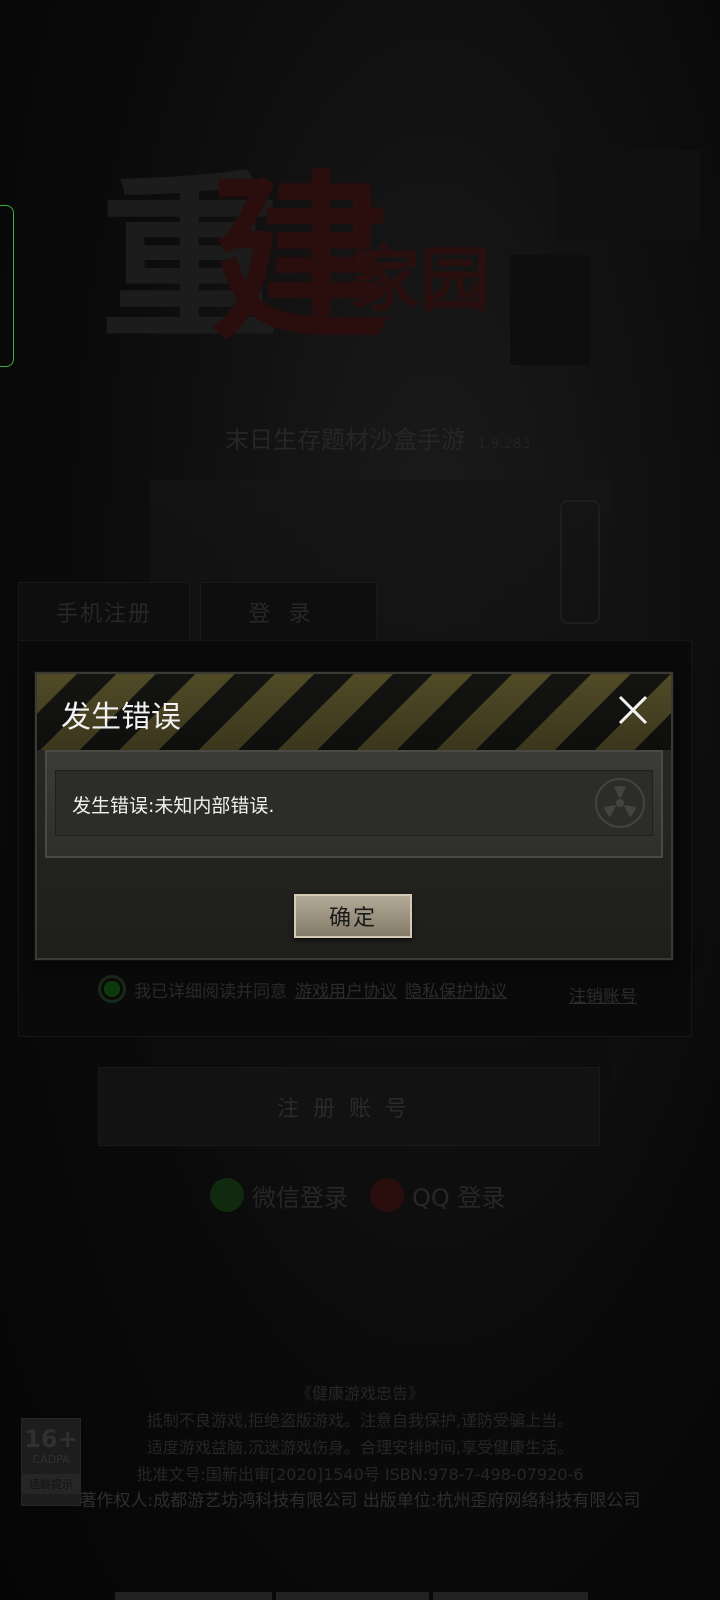 The image size is (720, 1600). I want to click on agreement-row: 我已详细阅读并同意 游戏用户协议 隐私保护协议, so click(302, 989).